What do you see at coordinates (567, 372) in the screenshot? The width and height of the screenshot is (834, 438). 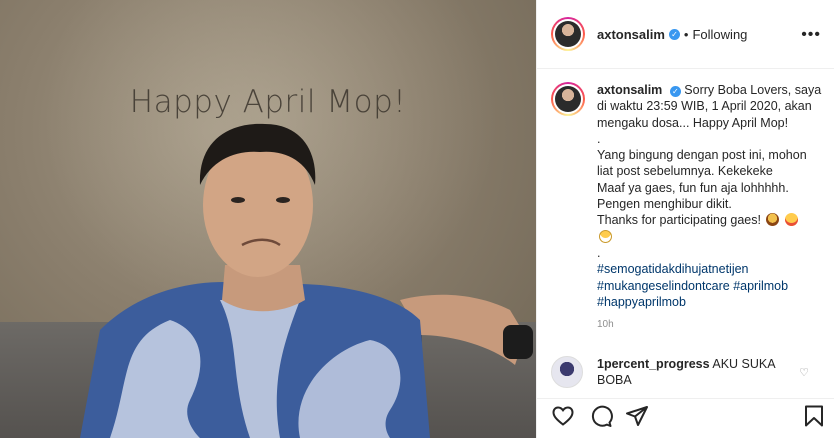 I see `commenter-avatar` at bounding box center [567, 372].